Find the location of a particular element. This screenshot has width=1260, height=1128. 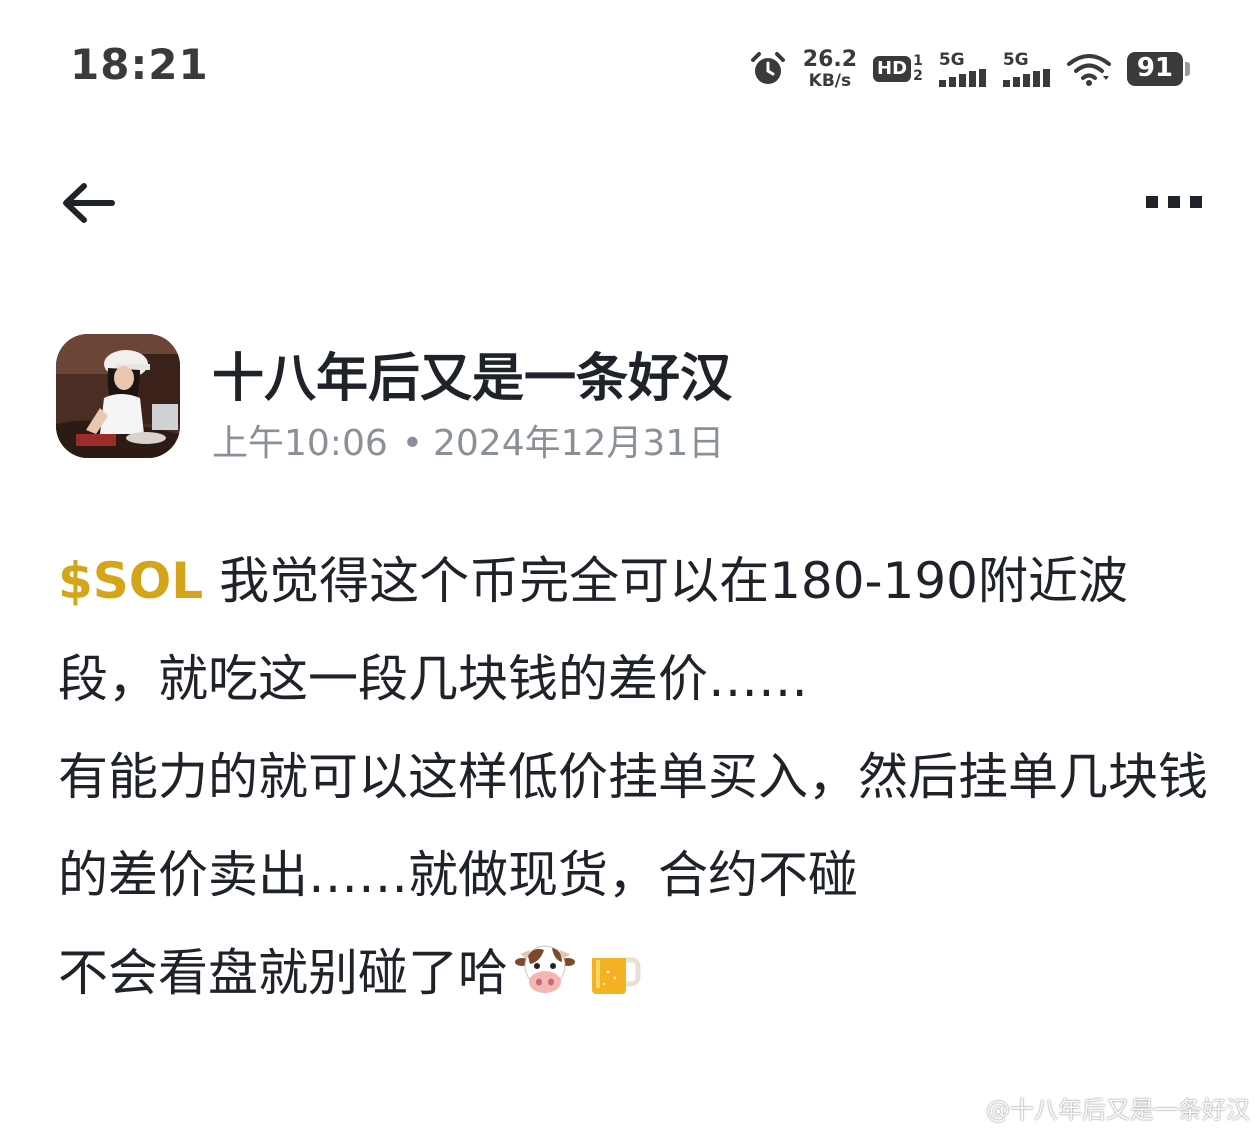

wifi-icon is located at coordinates (1088, 69).